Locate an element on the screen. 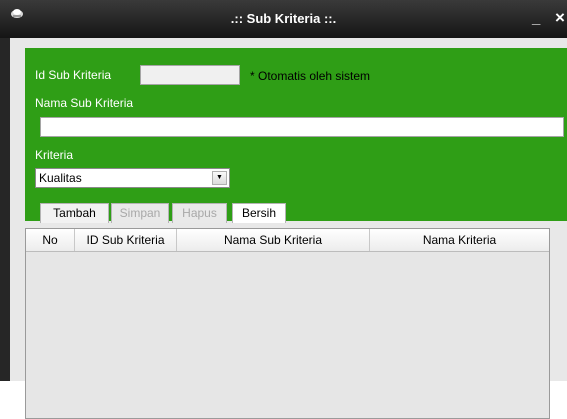 The height and width of the screenshot is (419, 567). id-sub-kriteria-label: Id Sub Kriteria is located at coordinates (73, 75).